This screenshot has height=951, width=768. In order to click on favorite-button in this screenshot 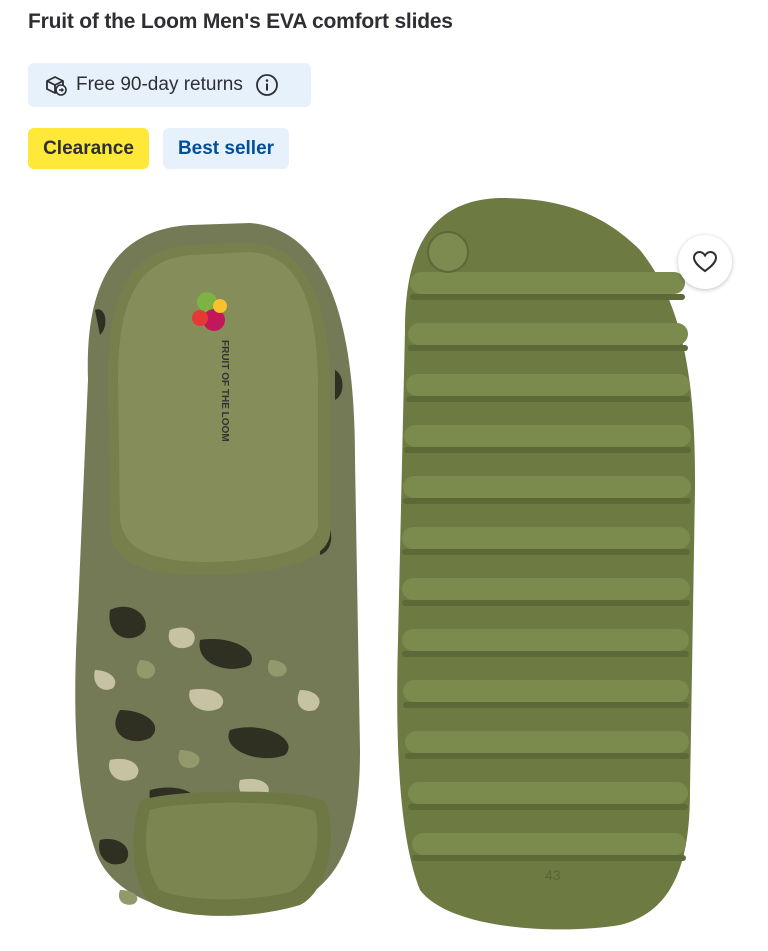, I will do `click(705, 262)`.